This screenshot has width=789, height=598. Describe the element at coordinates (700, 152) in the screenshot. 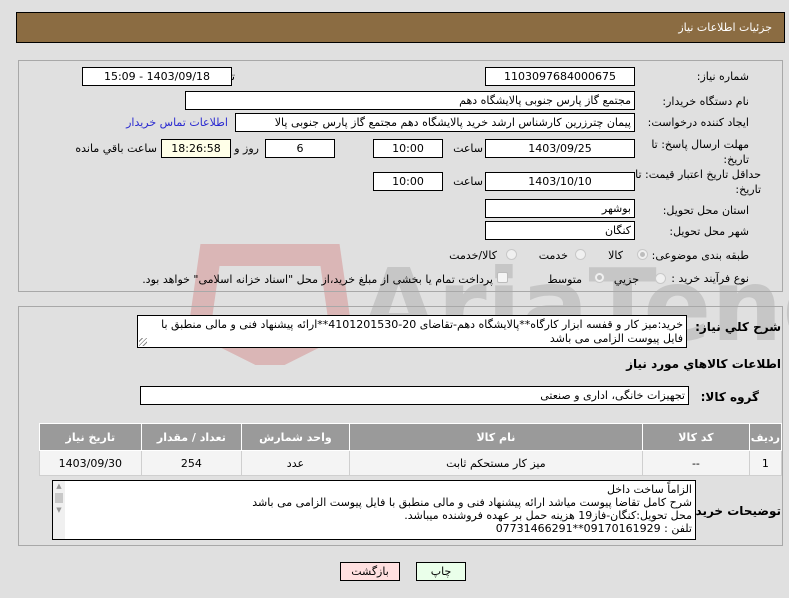

I see `deadline-label: مهلت ارسال پاسخ: تا تاریخ:` at that location.